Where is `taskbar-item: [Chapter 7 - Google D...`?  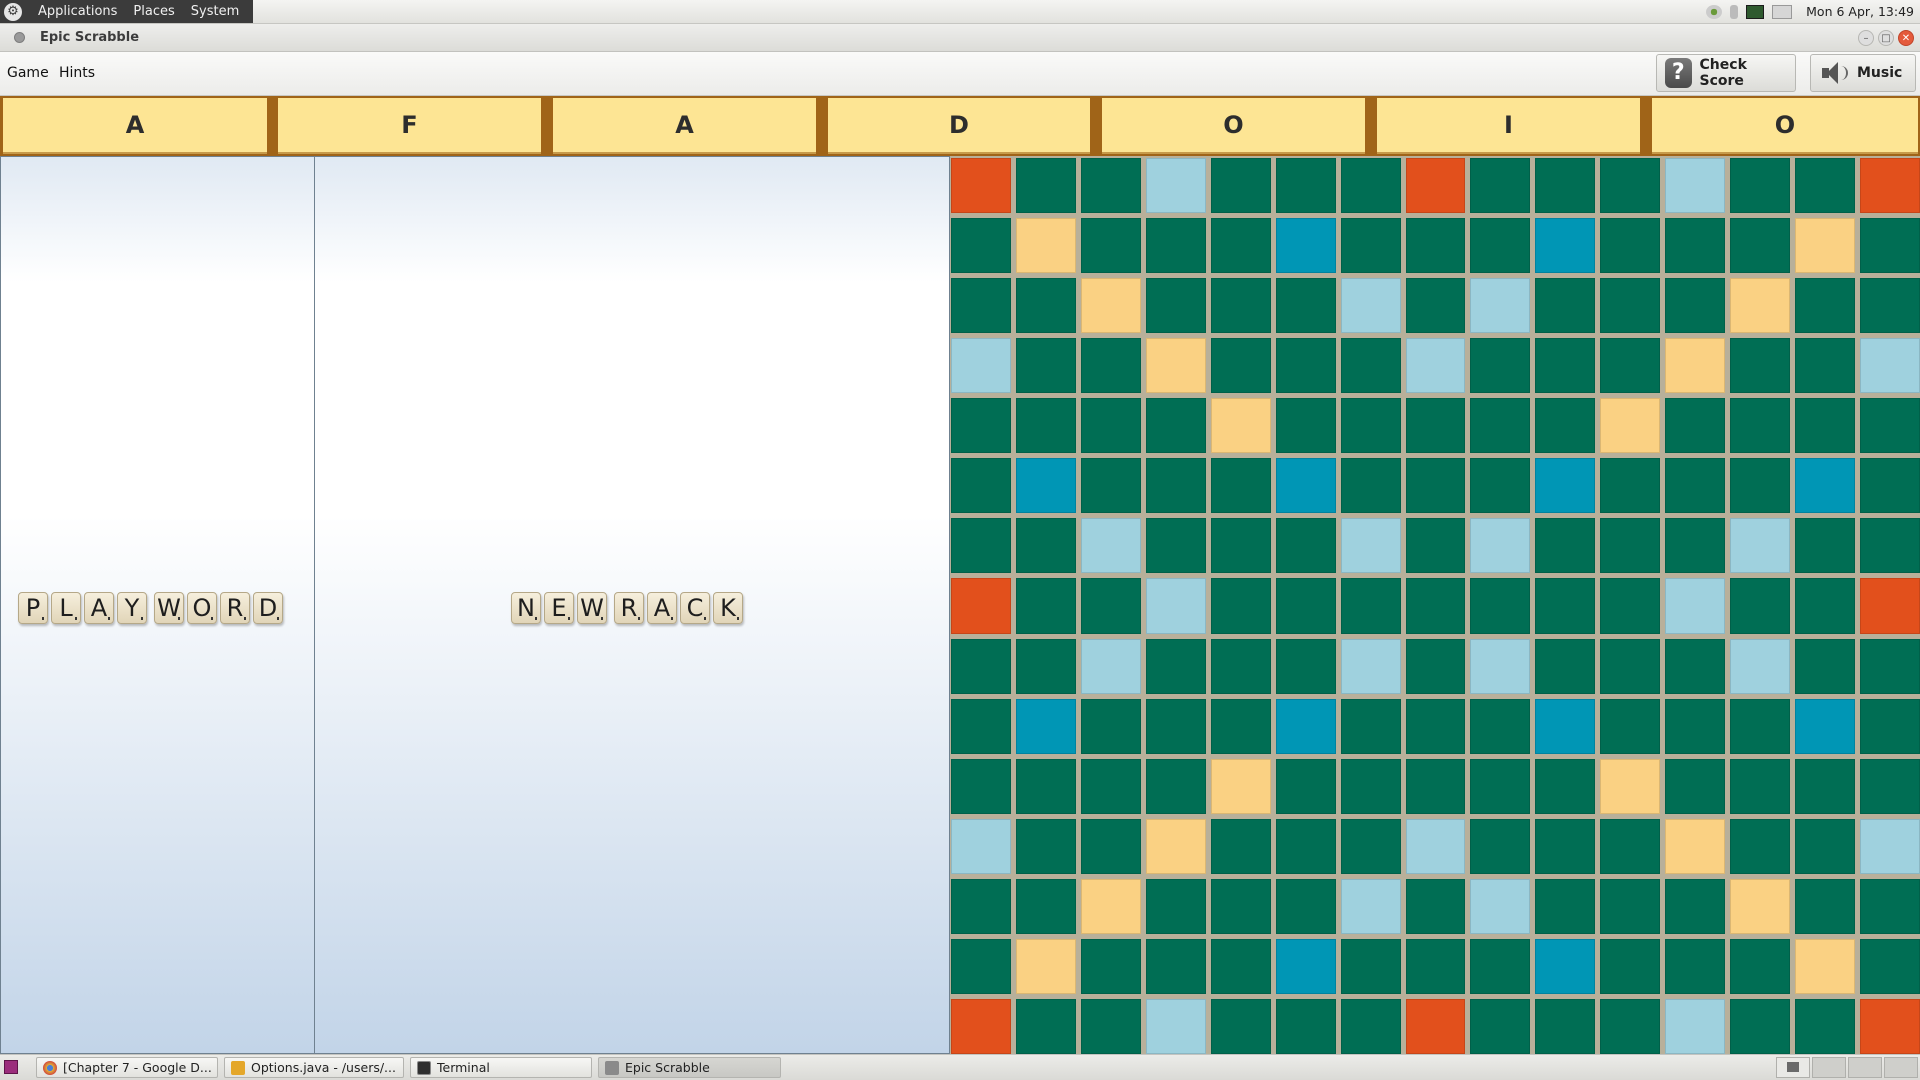 taskbar-item: [Chapter 7 - Google D... is located at coordinates (127, 1067).